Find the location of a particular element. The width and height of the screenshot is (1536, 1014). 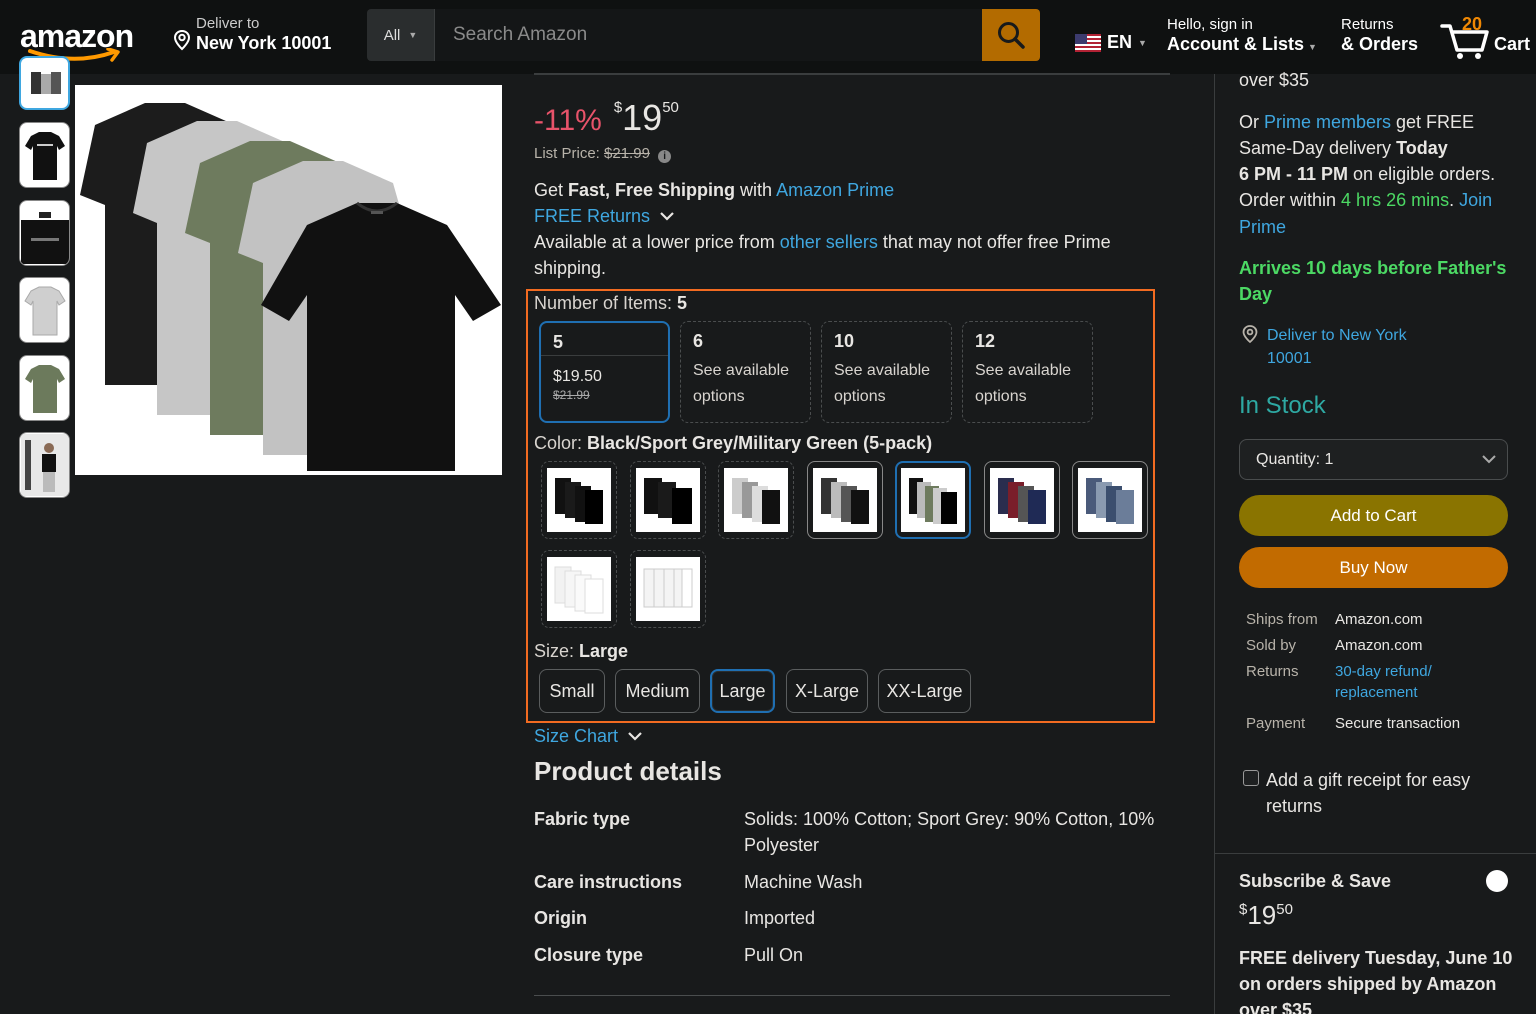

gift-receipt-label: Add a gift receipt for easy returns is located at coordinates (1368, 793).